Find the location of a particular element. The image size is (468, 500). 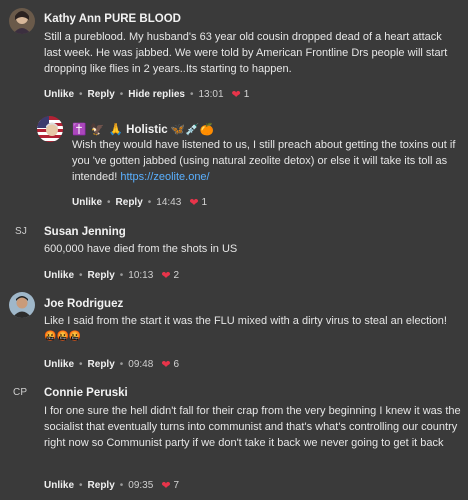

comment-actions: Unlike • Reply • 09:35 ❤ 7 is located at coordinates (111, 485).